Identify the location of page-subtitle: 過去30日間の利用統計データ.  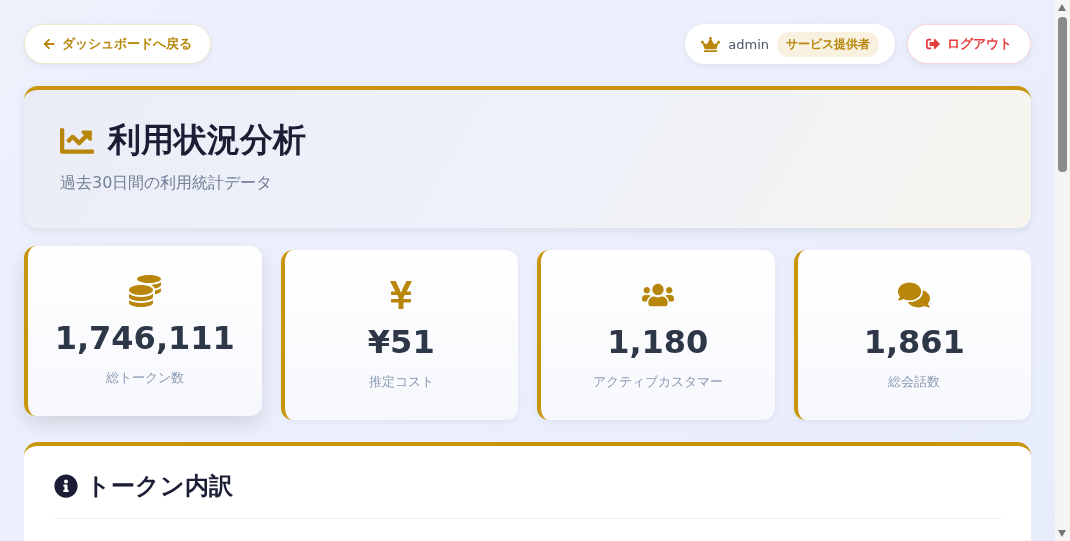
(167, 183).